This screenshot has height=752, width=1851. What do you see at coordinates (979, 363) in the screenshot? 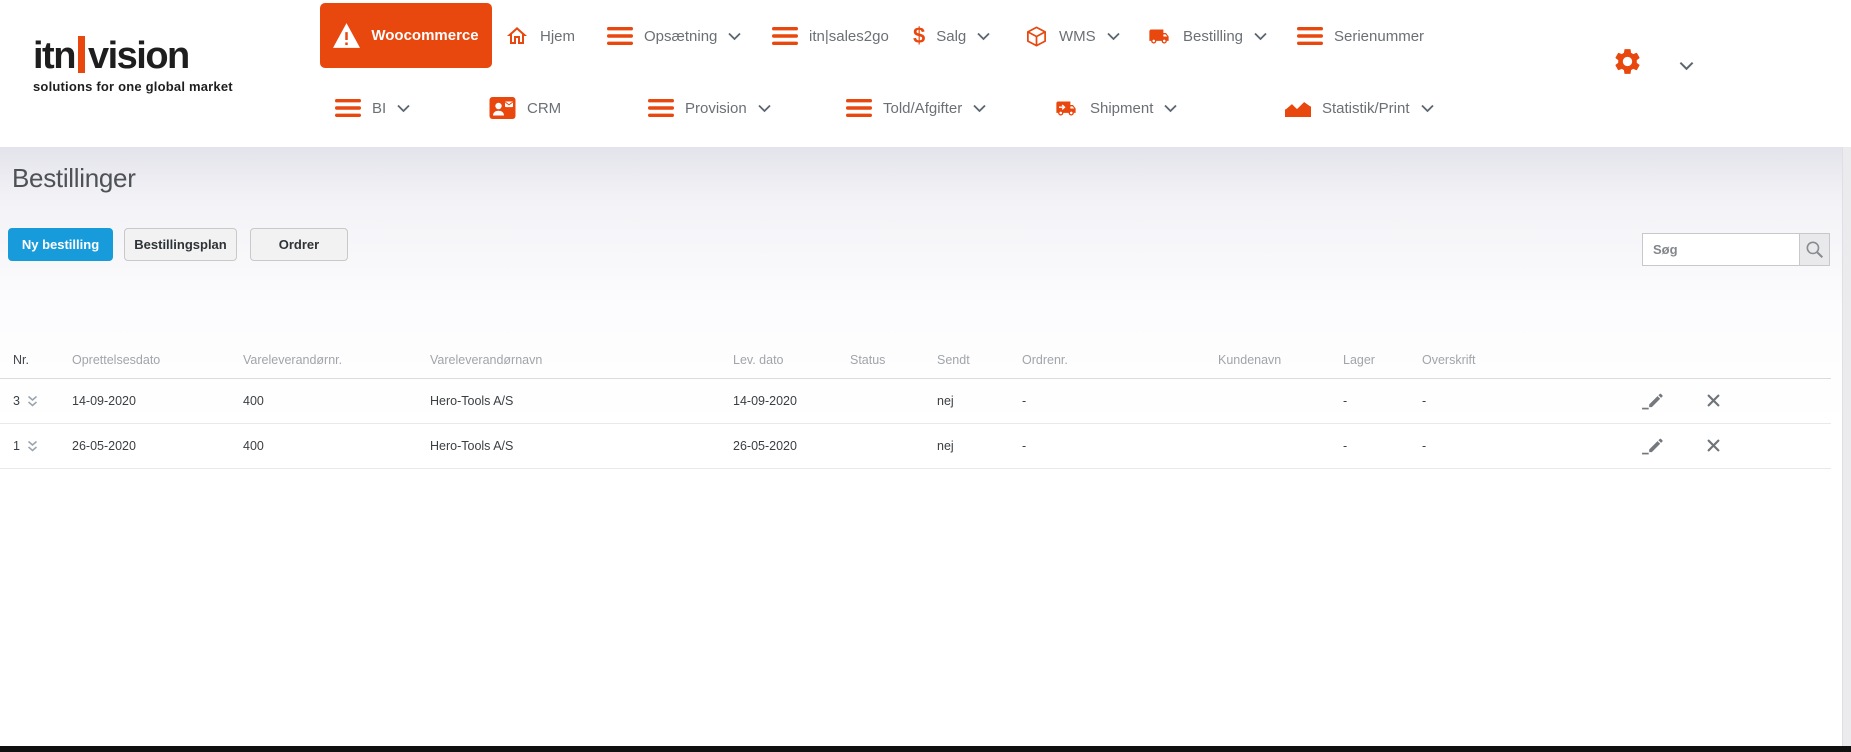
I see `column-header-sendt: Sendt` at bounding box center [979, 363].